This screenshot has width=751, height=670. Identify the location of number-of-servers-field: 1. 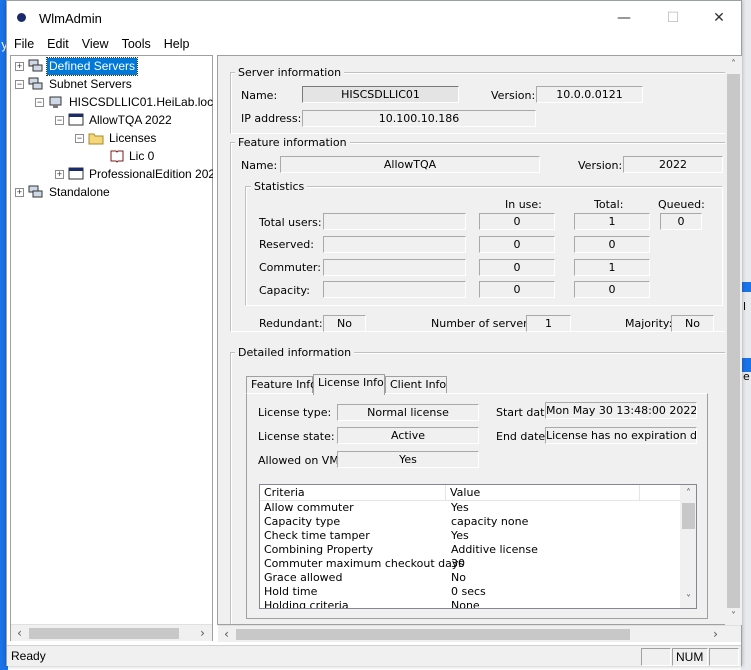
(548, 323).